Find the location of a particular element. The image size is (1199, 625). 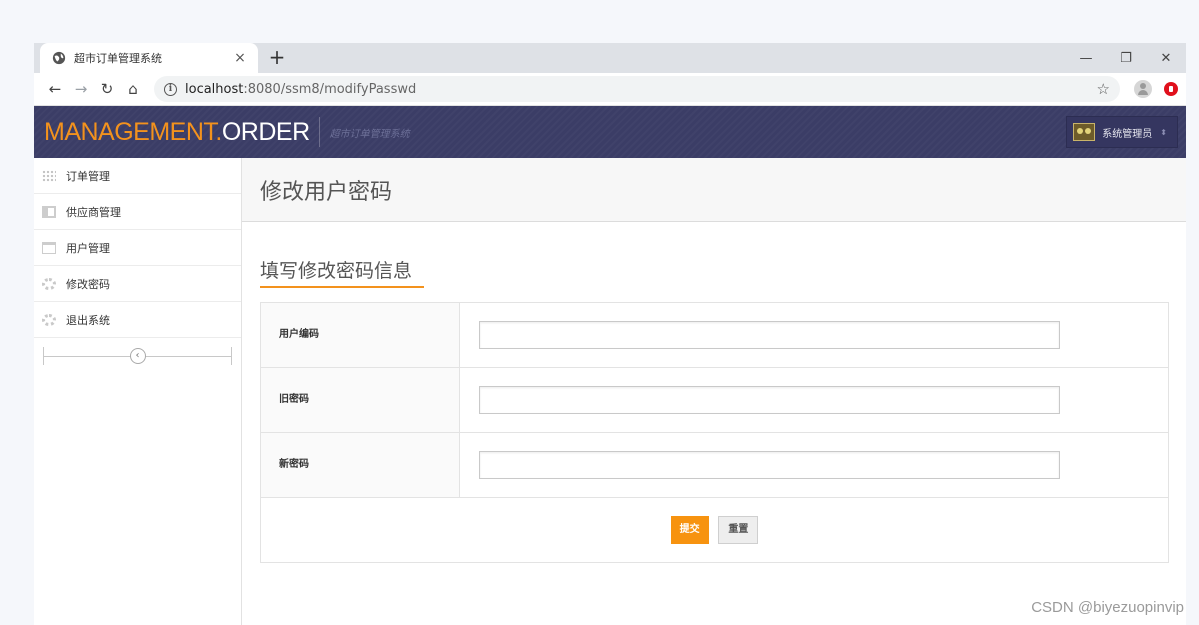

block-icon is located at coordinates (49, 211).